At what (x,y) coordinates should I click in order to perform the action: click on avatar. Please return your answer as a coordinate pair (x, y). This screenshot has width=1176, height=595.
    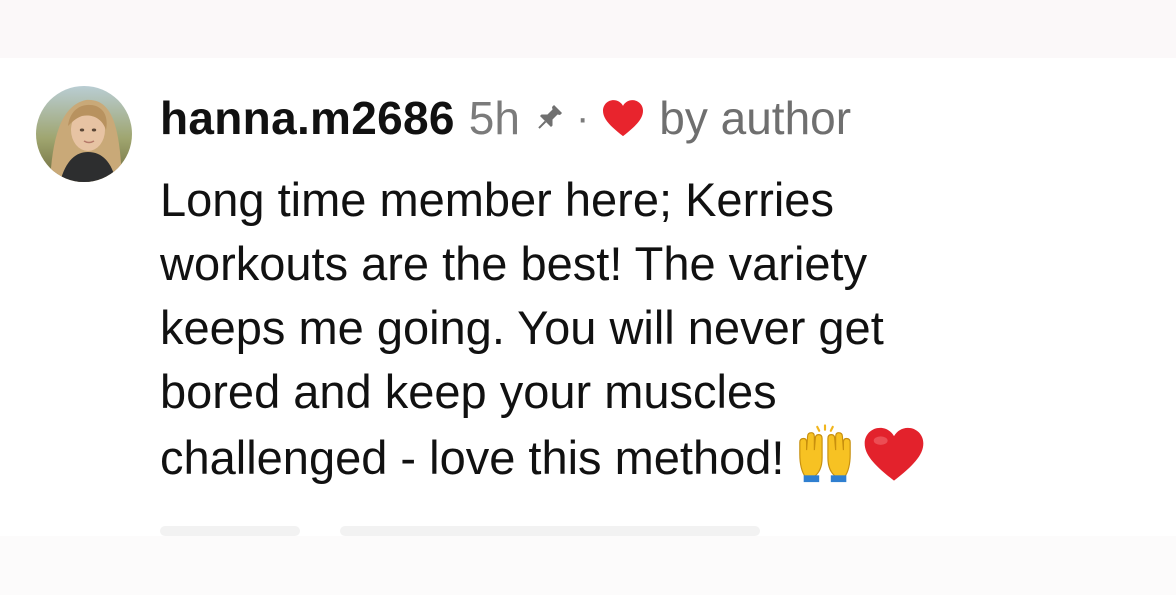
    Looking at the image, I should click on (84, 134).